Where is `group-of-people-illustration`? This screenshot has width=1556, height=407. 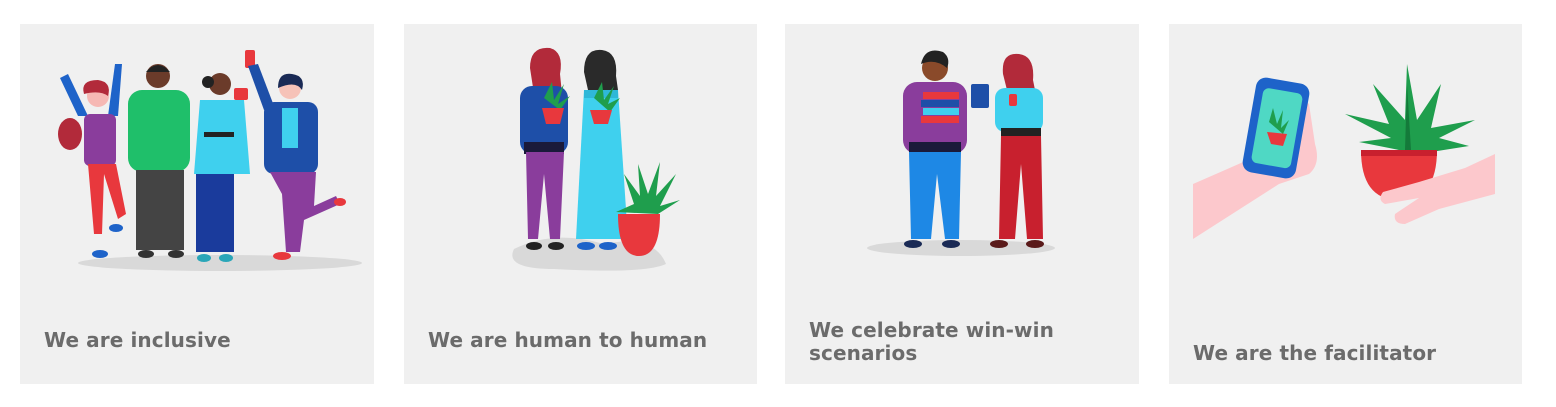
group-of-people-illustration is located at coordinates (210, 160).